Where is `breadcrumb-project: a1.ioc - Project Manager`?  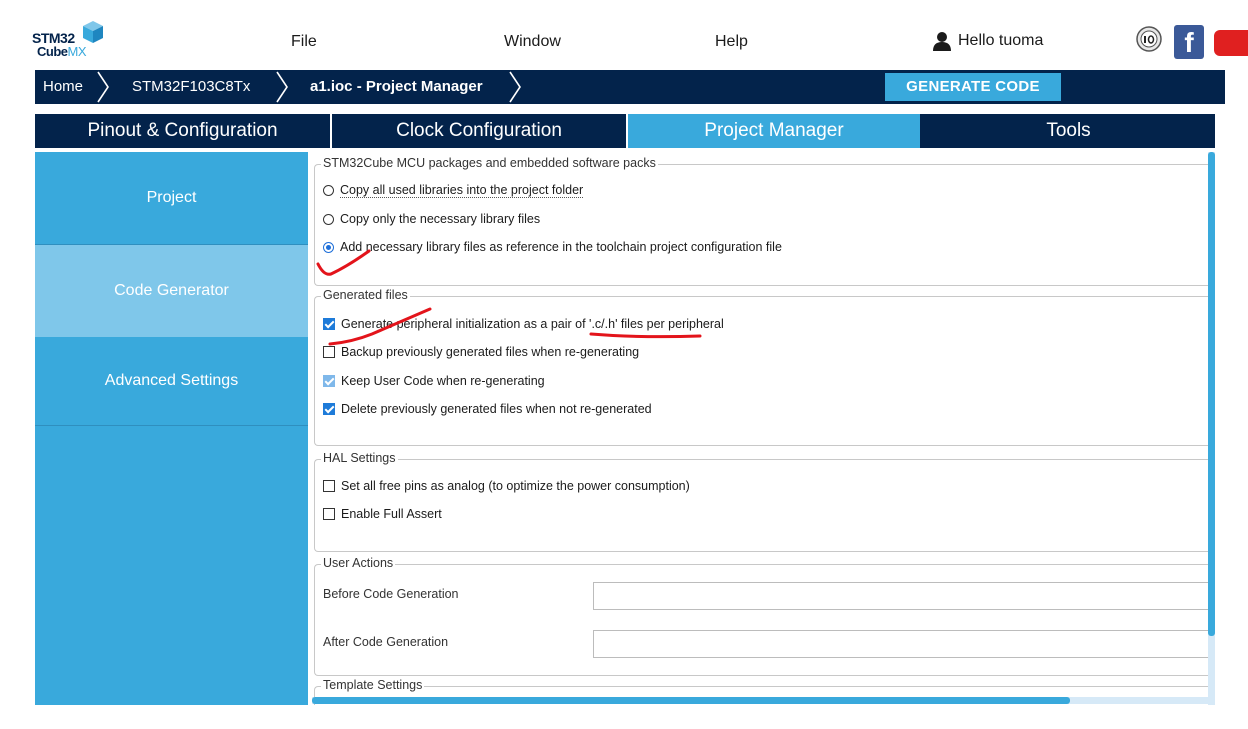 breadcrumb-project: a1.ioc - Project Manager is located at coordinates (396, 87).